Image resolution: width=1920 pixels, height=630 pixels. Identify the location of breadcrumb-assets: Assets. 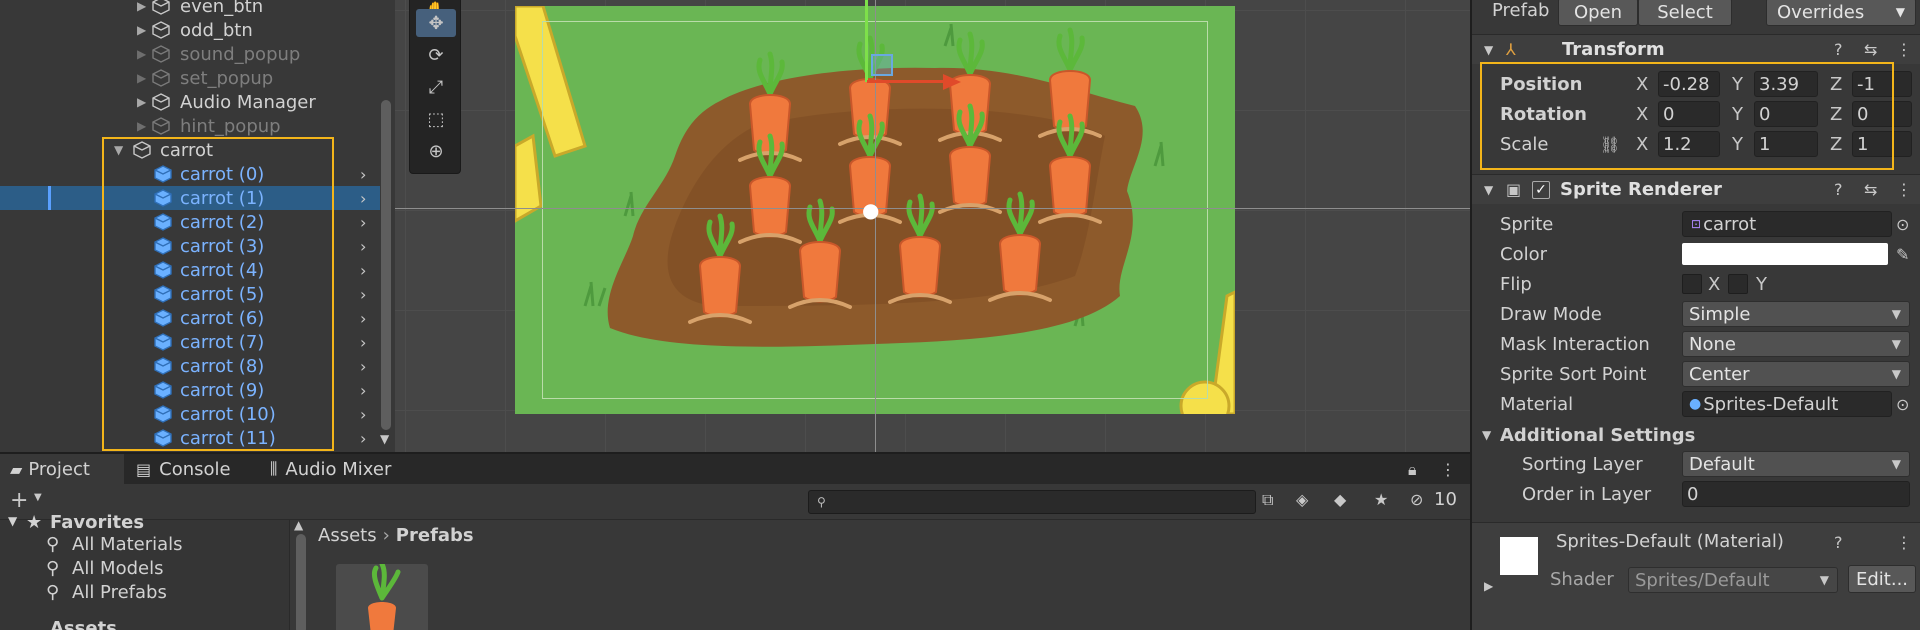
(347, 535).